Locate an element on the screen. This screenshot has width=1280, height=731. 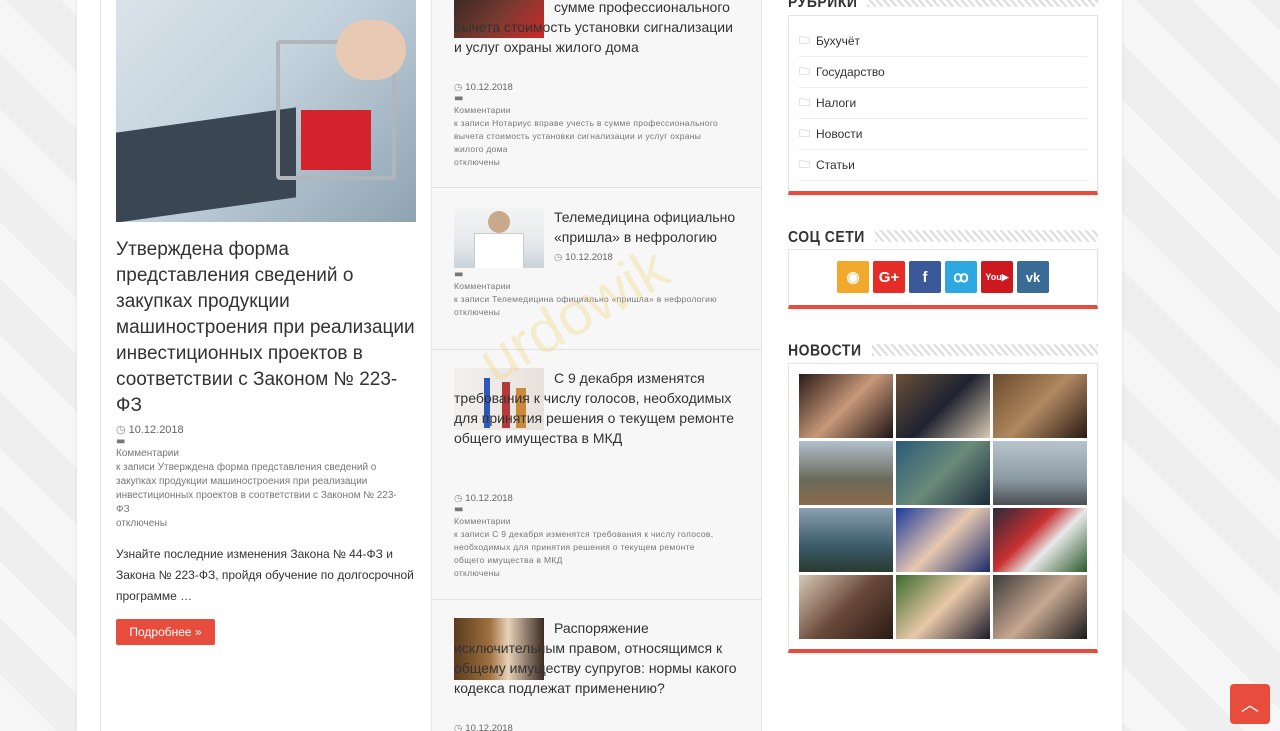
news-box is located at coordinates (943, 508).